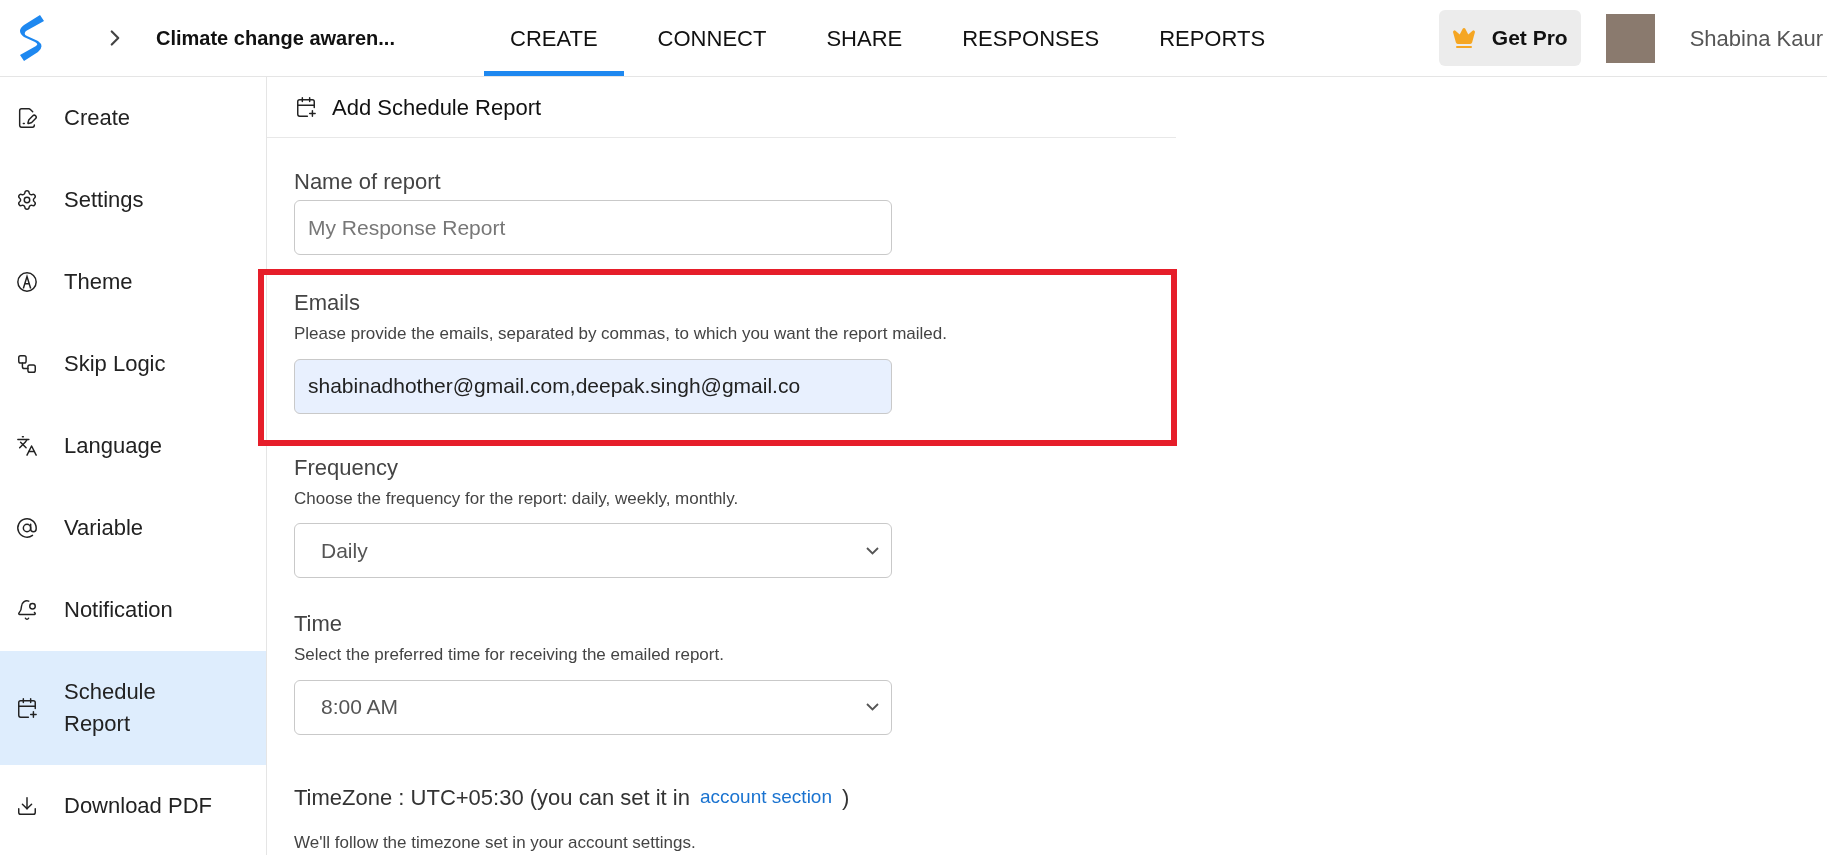  Describe the element at coordinates (593, 707) in the screenshot. I see `select-field: 8:00 AM` at that location.